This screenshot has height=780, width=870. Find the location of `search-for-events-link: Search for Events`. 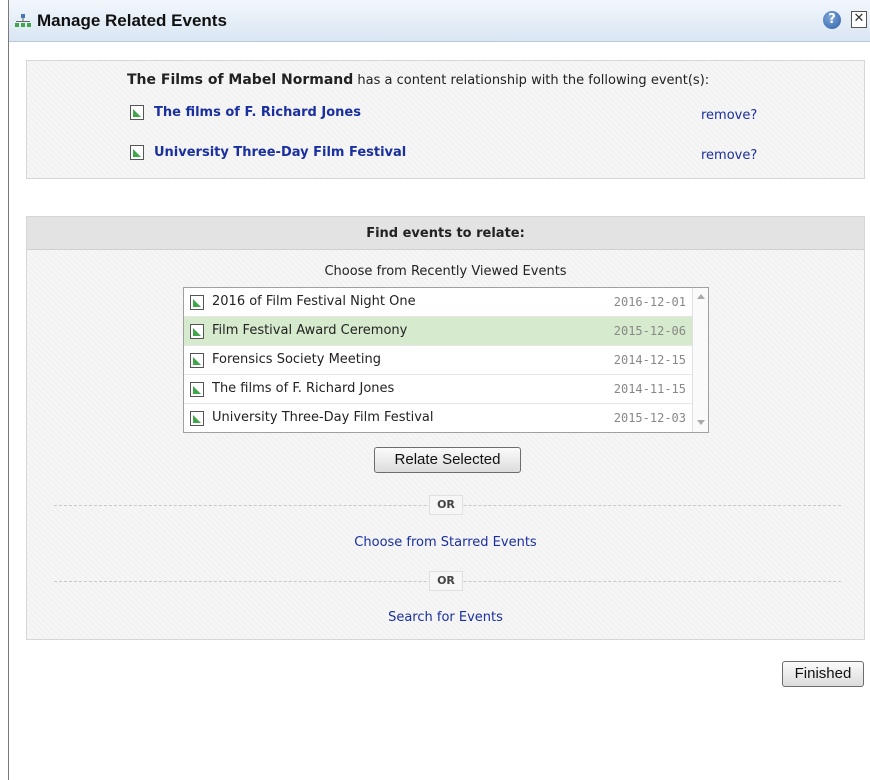

search-for-events-link: Search for Events is located at coordinates (445, 617).